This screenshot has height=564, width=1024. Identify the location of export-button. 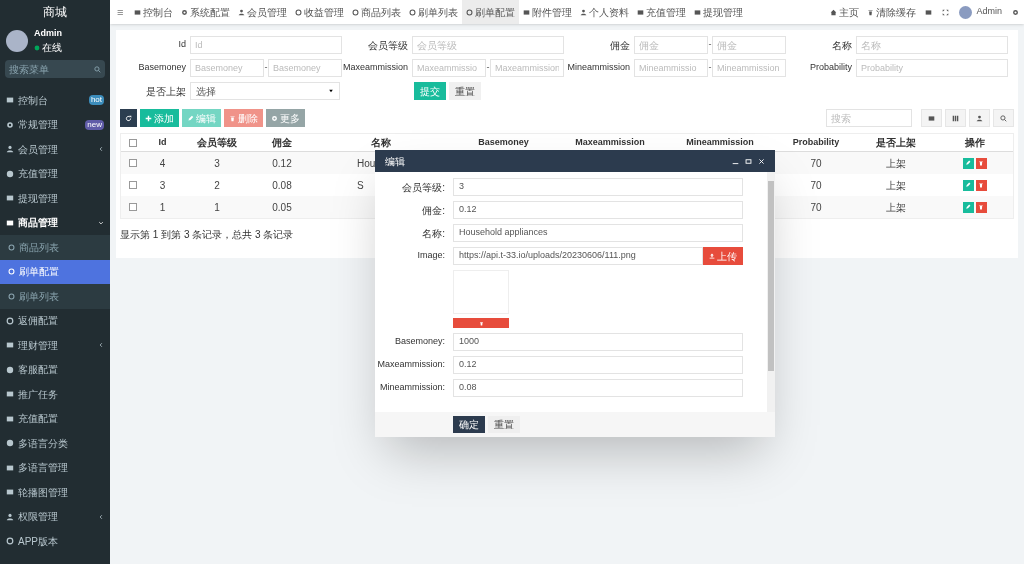
(931, 118).